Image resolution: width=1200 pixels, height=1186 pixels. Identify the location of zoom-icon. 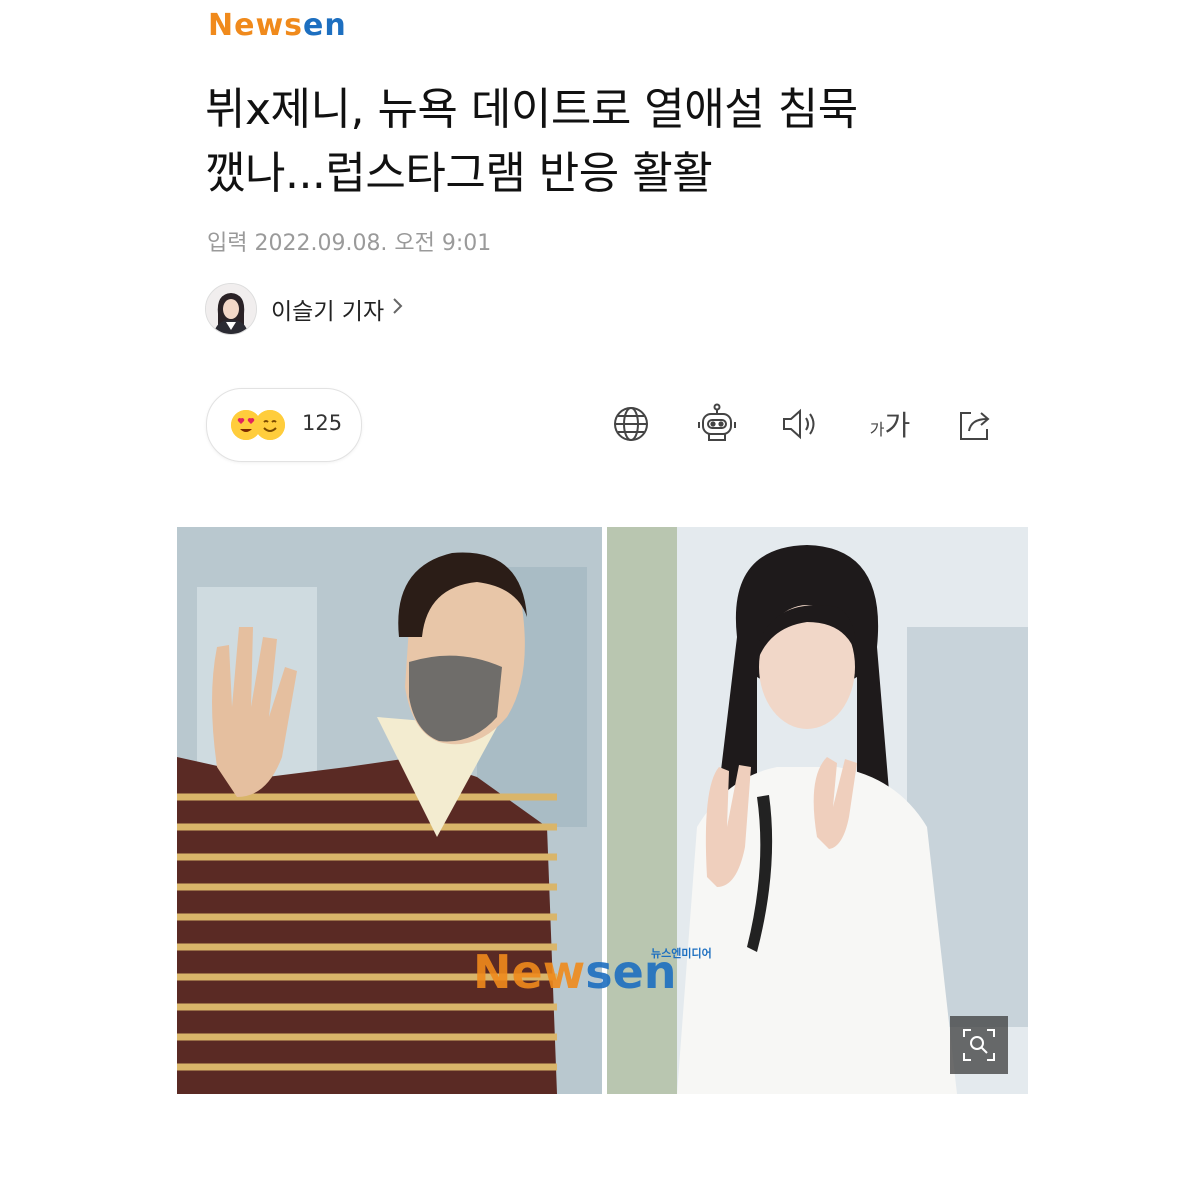
(979, 1045).